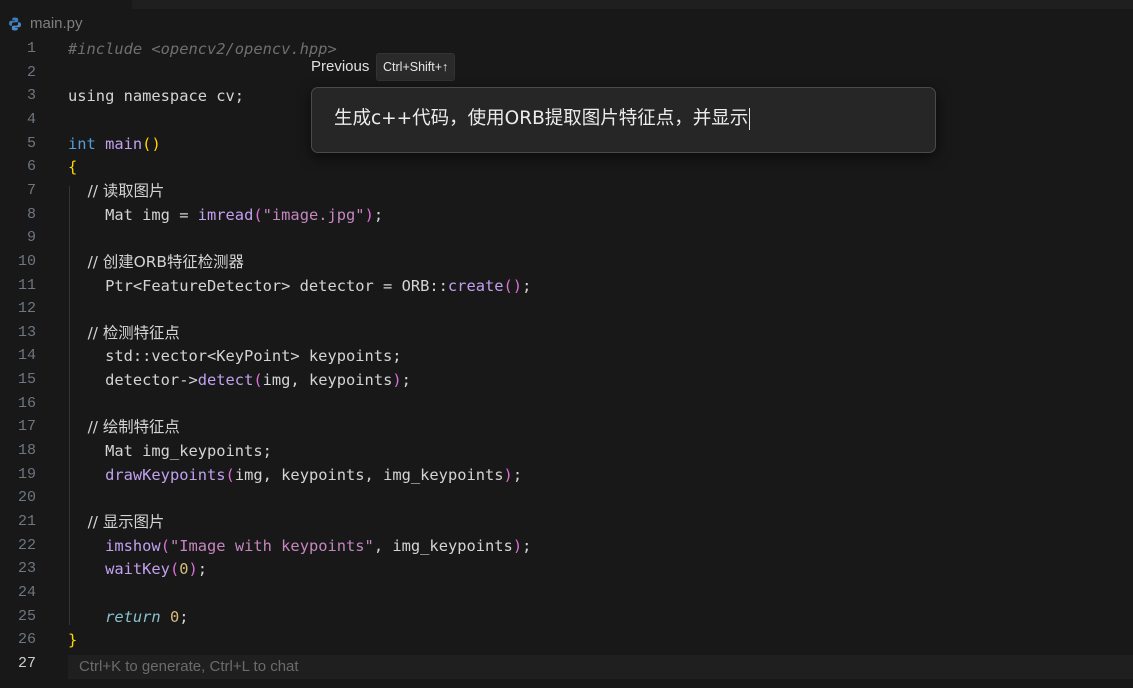 Image resolution: width=1133 pixels, height=688 pixels. I want to click on code-line: 17 // 绘制特征点, so click(566, 427).